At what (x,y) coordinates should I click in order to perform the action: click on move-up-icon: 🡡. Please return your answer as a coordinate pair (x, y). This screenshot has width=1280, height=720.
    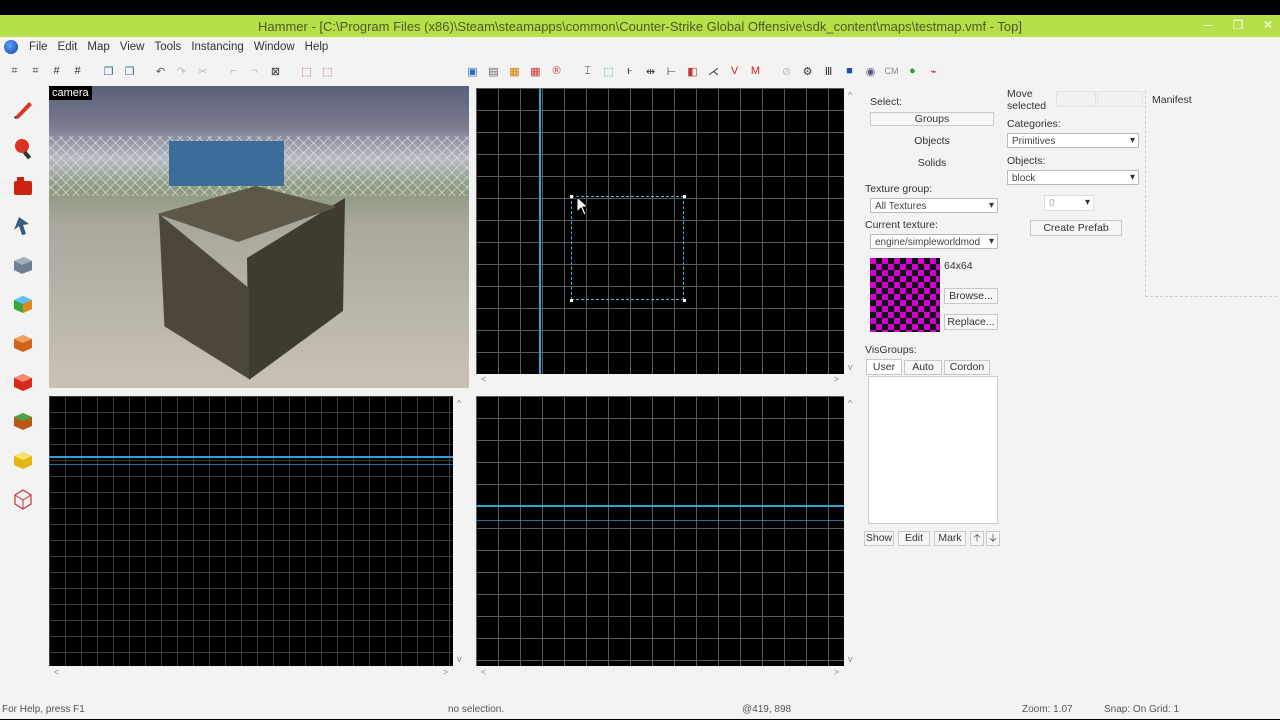
    Looking at the image, I should click on (977, 538).